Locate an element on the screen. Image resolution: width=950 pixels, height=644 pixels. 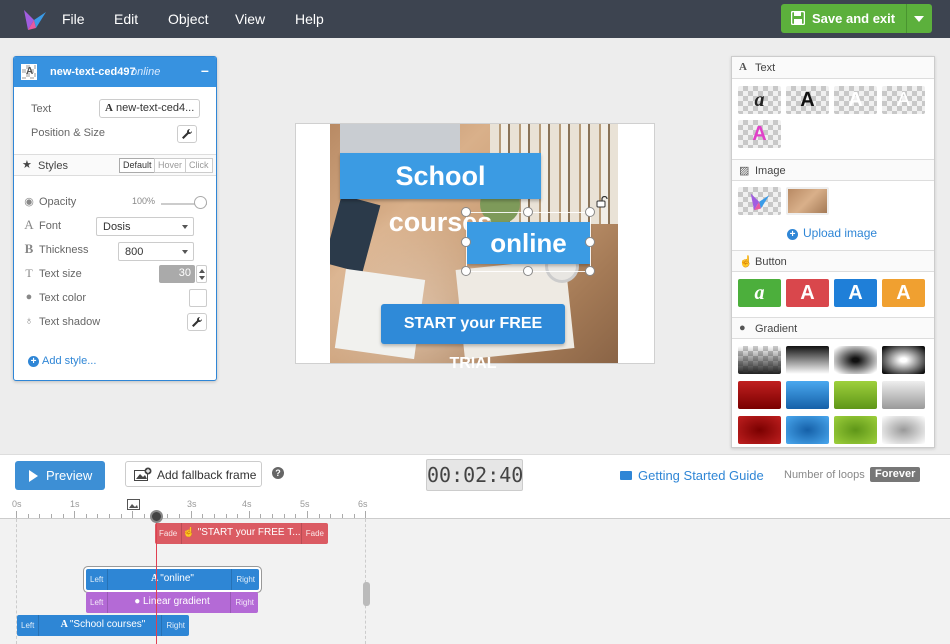
position-size-button is located at coordinates (187, 134).